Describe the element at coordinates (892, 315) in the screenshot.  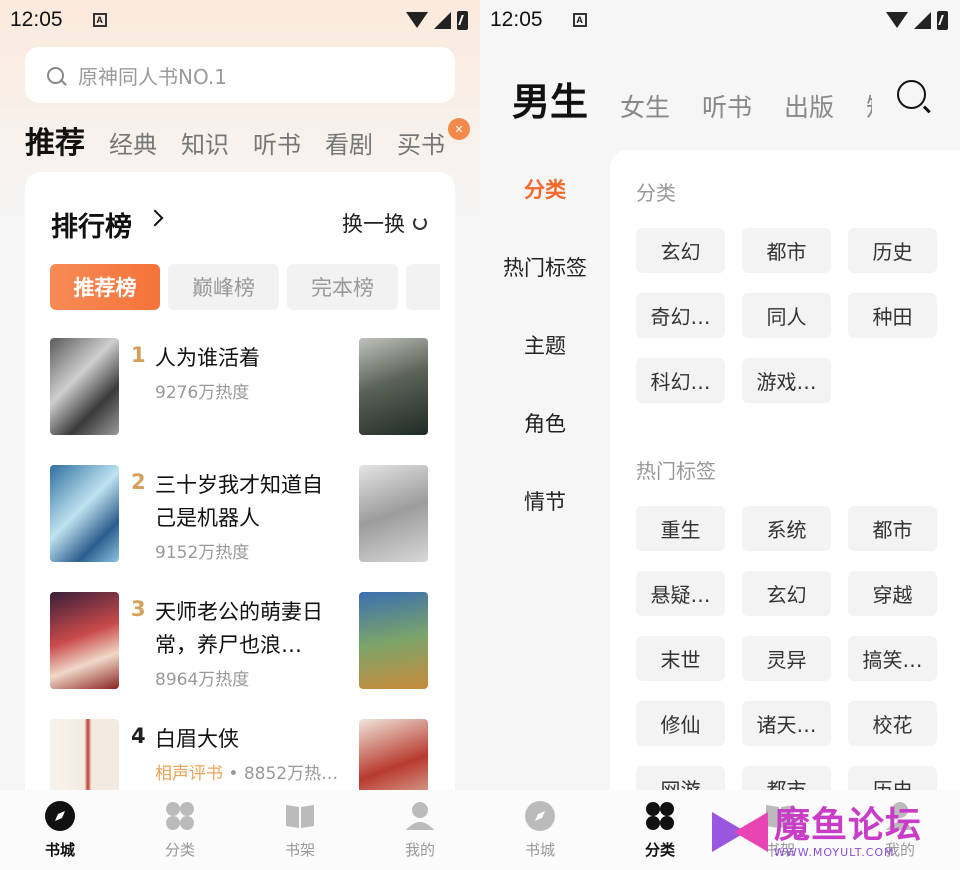
I see `tag-button: 种田` at that location.